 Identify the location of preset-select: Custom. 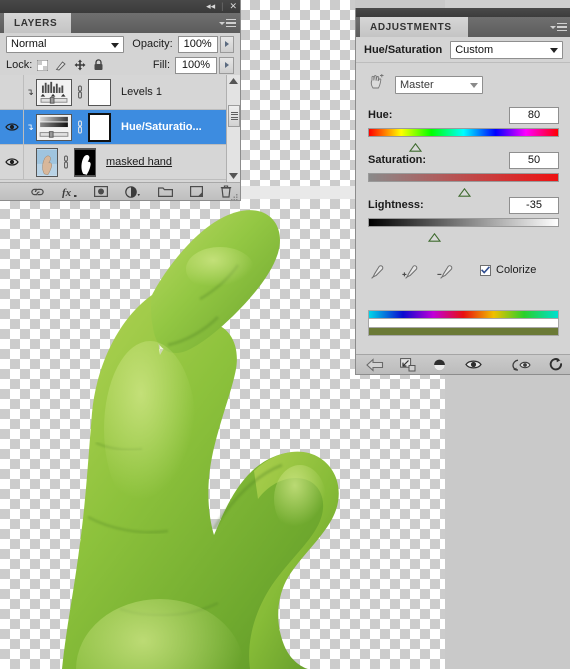
(506, 49).